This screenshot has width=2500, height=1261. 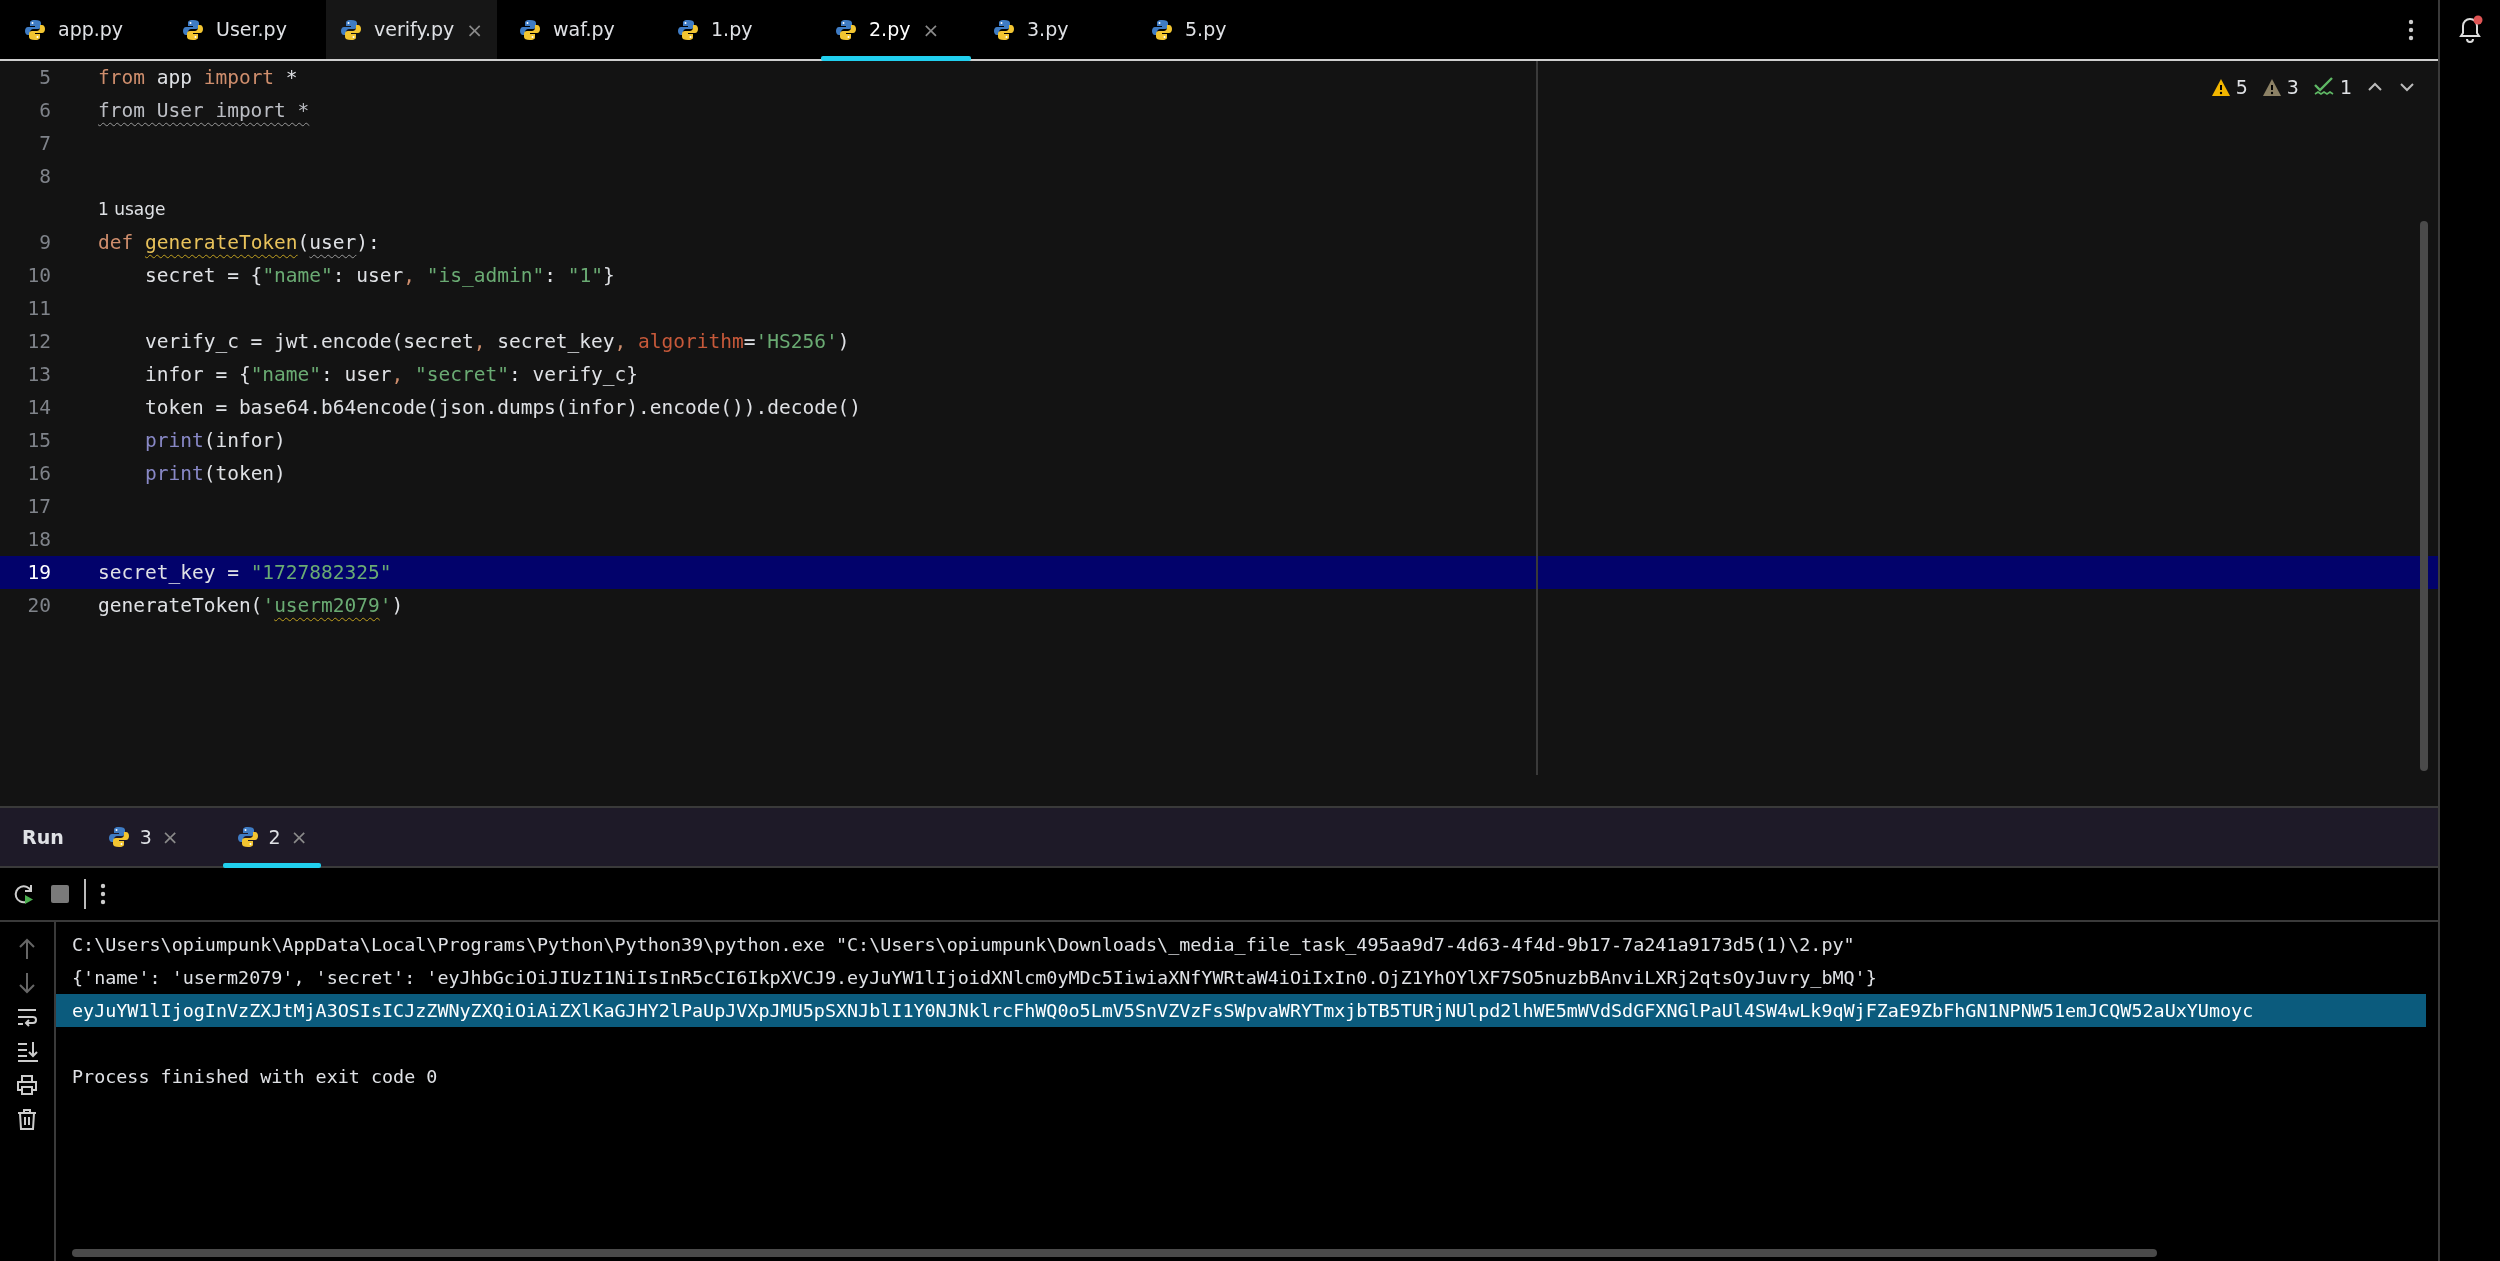 I want to click on line-number: 15, so click(x=39, y=440).